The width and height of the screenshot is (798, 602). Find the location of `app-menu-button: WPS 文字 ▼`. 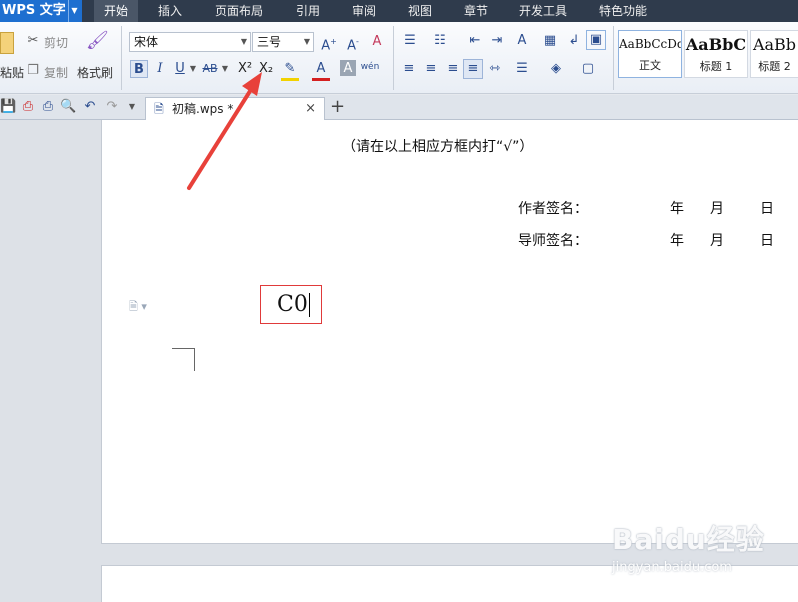

app-menu-button: WPS 文字 ▼ is located at coordinates (41, 11).